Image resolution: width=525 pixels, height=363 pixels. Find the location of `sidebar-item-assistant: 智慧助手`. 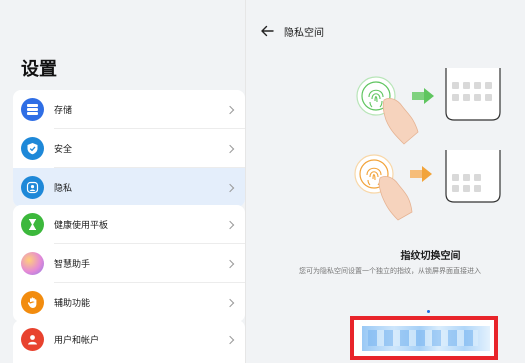

sidebar-item-assistant: 智慧助手 is located at coordinates (129, 263).